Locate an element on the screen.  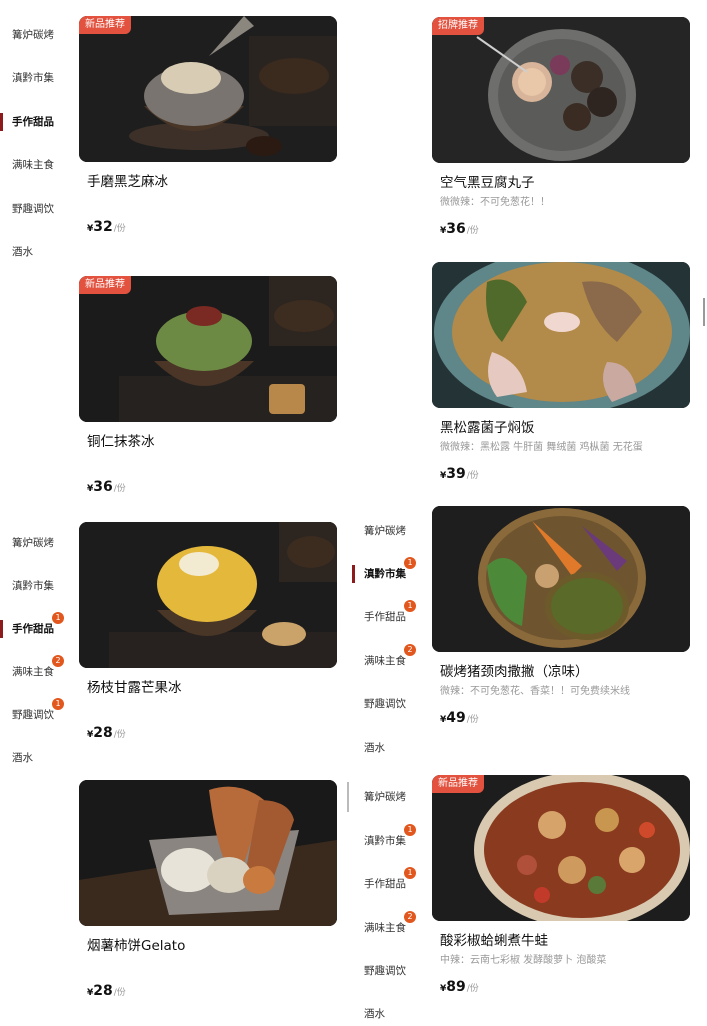
dish-card: 新品推荐 铜仁抹茶冰 ¥36/份 is located at coordinates (208, 391).